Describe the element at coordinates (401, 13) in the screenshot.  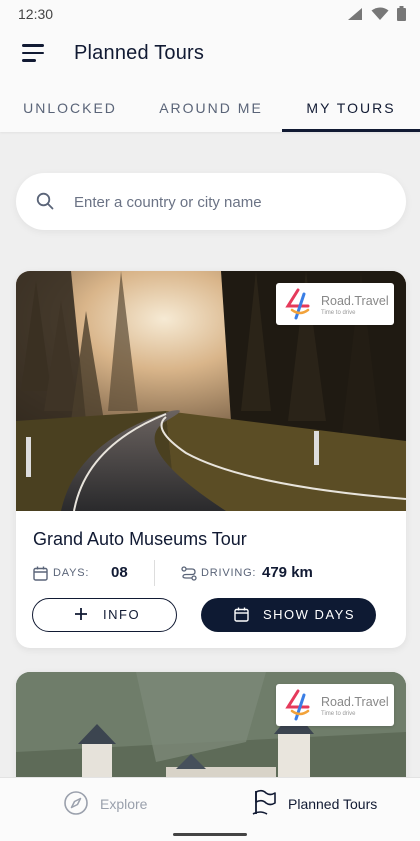
I see `battery-icon` at that location.